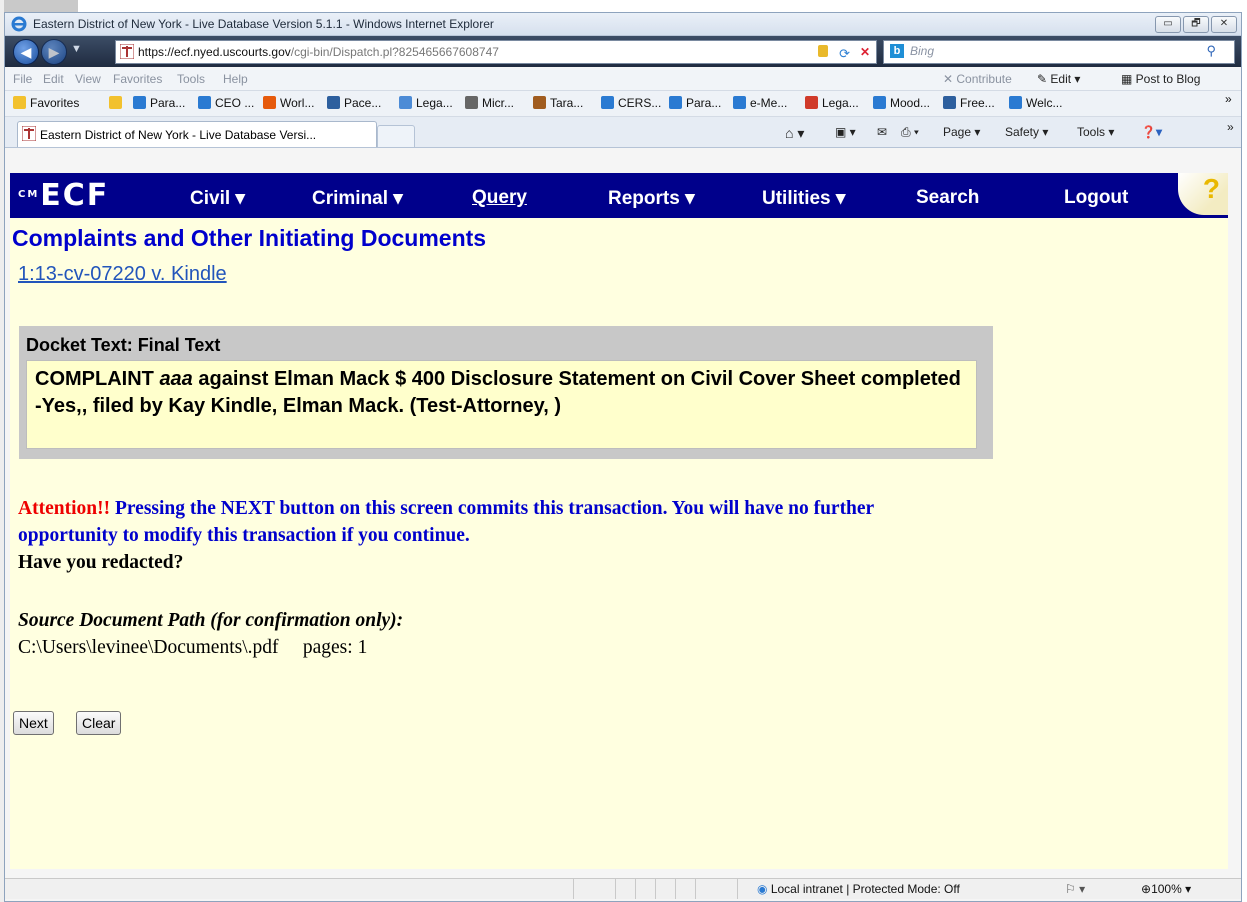 The image size is (1247, 902). I want to click on clear-button: Clear, so click(99, 723).